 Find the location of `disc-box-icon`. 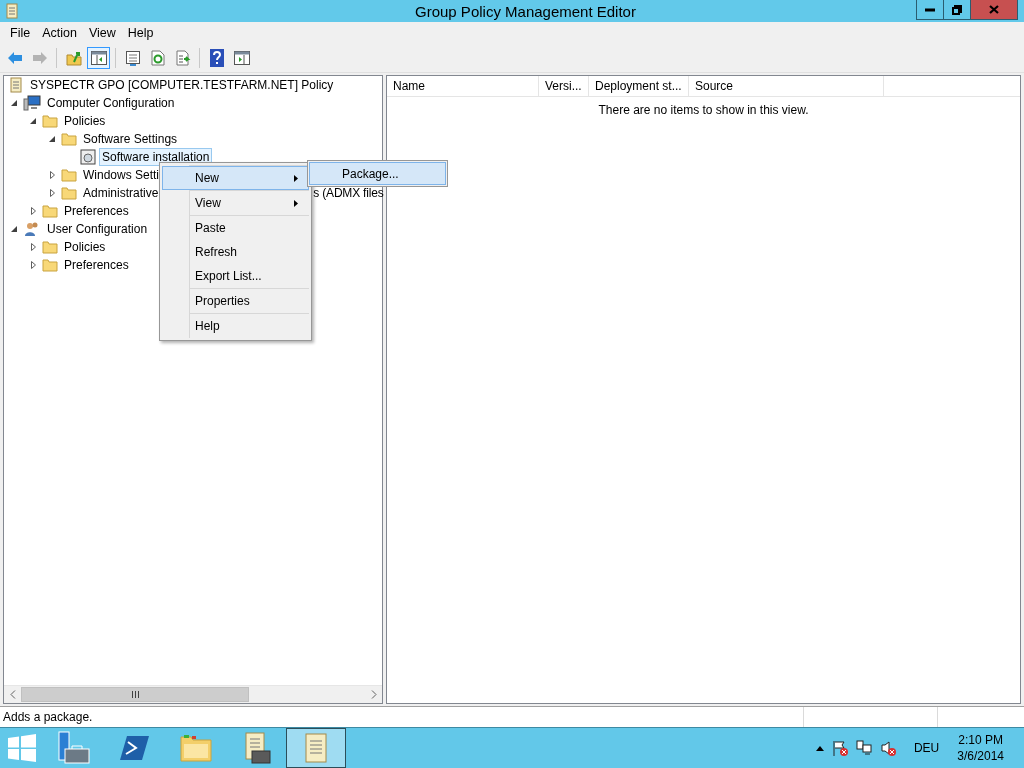

disc-box-icon is located at coordinates (88, 157).